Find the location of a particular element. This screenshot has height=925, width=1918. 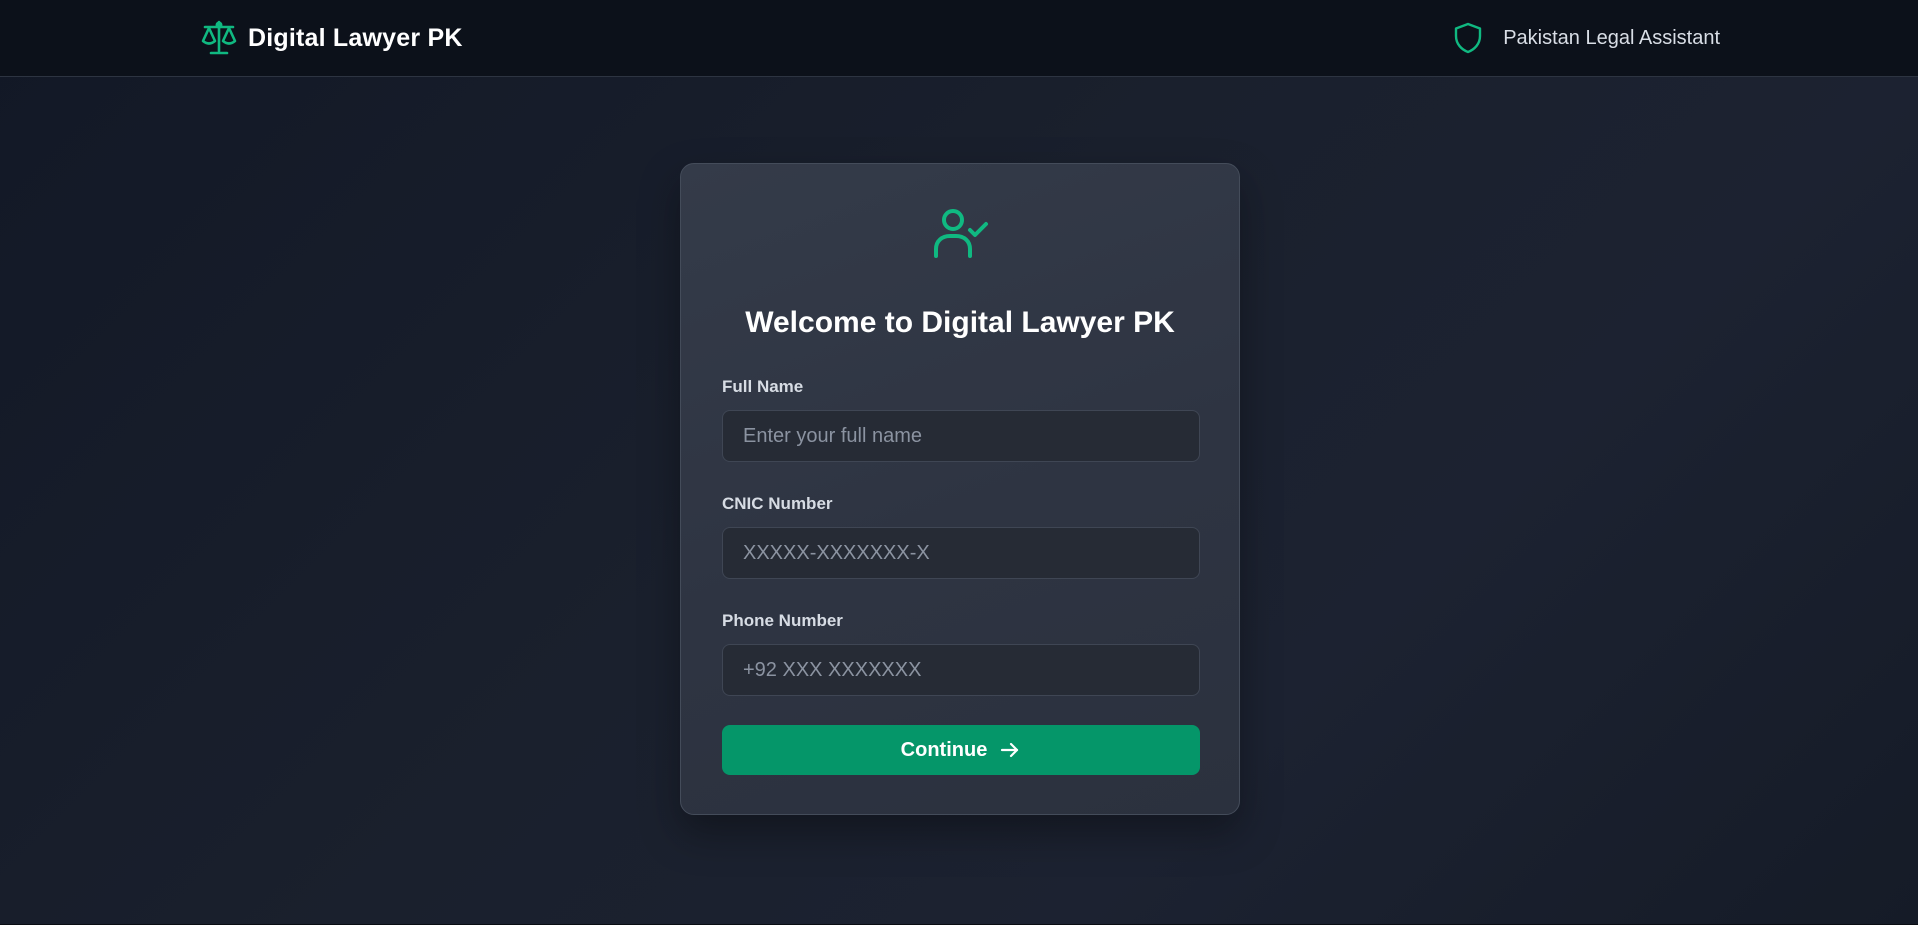

continue-button-label: Continue is located at coordinates (944, 749).